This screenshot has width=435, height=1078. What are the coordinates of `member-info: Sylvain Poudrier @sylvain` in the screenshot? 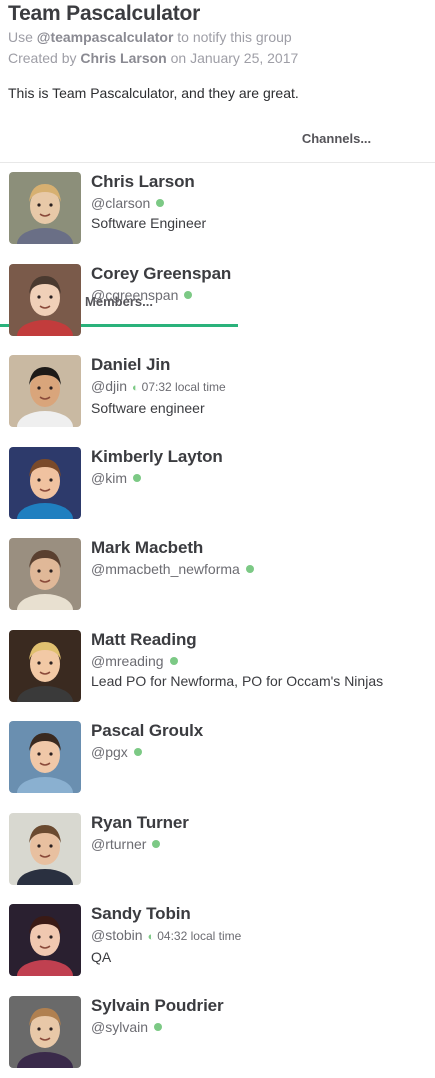 It's located at (261, 1016).